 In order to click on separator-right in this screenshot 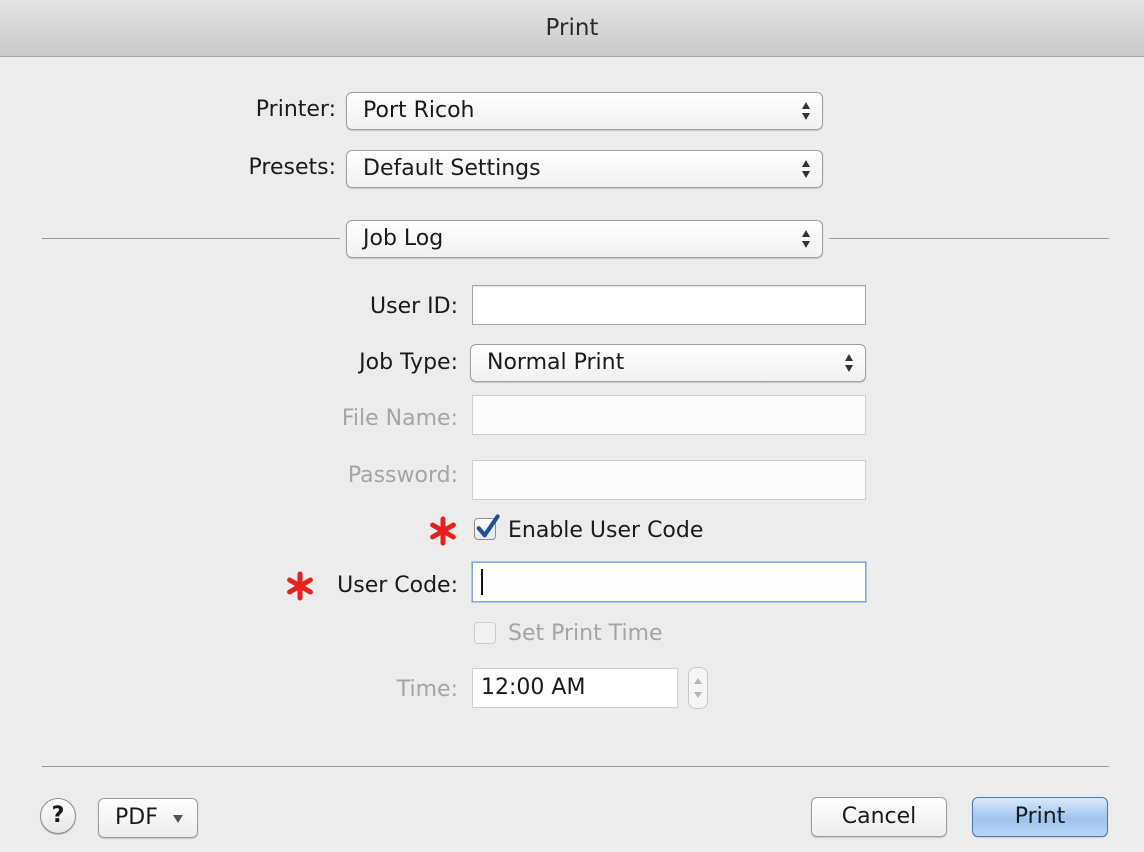, I will do `click(969, 238)`.